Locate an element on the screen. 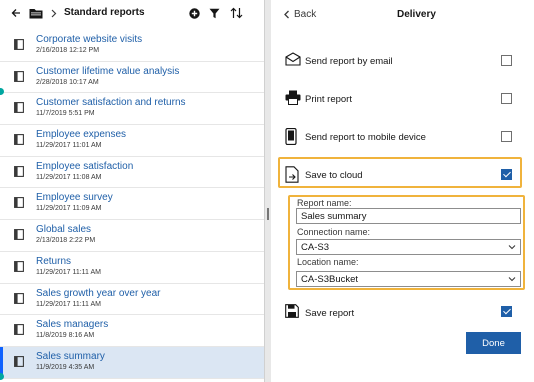  panel-title: Delivery is located at coordinates (416, 14).